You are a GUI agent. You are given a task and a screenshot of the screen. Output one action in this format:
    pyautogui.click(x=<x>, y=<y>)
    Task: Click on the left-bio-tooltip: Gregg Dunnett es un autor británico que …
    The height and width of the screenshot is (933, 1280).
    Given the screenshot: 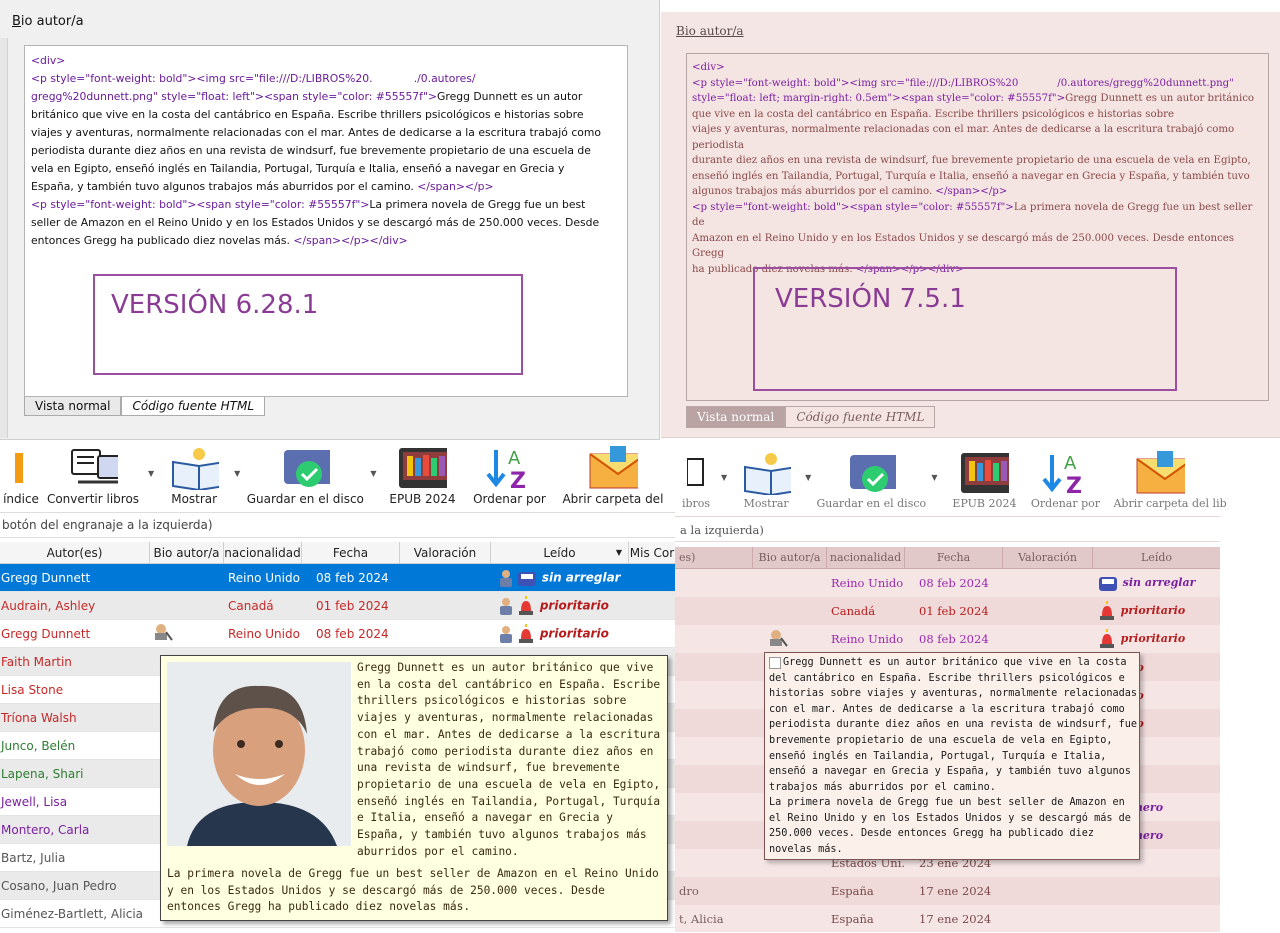 What is the action you would take?
    pyautogui.click(x=414, y=788)
    